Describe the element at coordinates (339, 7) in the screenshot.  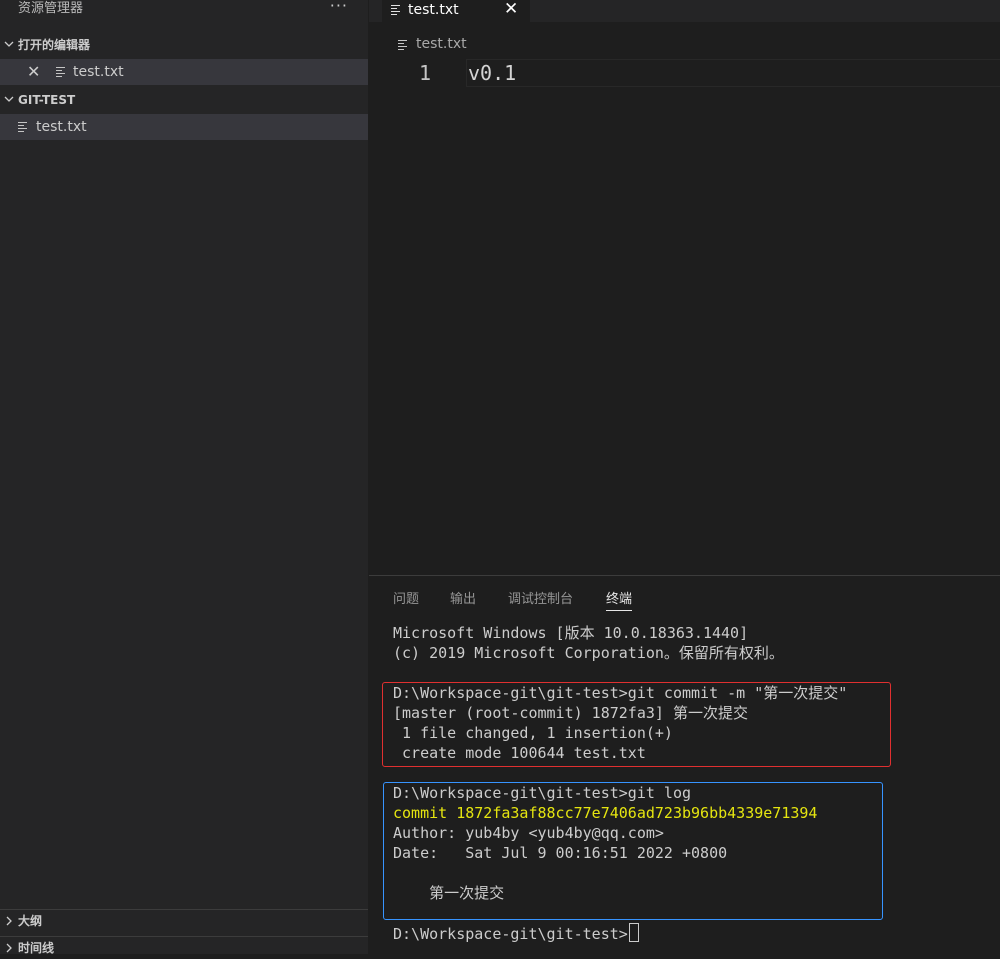
I see `ellipsis-icon: ···` at that location.